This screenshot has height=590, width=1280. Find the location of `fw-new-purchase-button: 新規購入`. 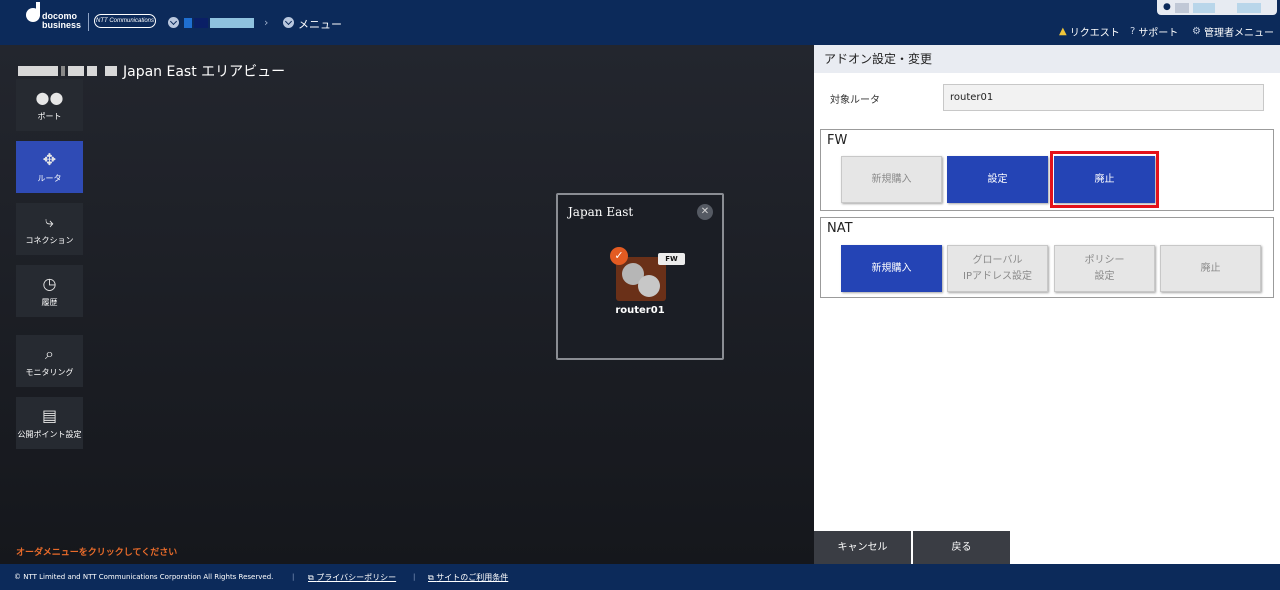

fw-new-purchase-button: 新規購入 is located at coordinates (891, 179).